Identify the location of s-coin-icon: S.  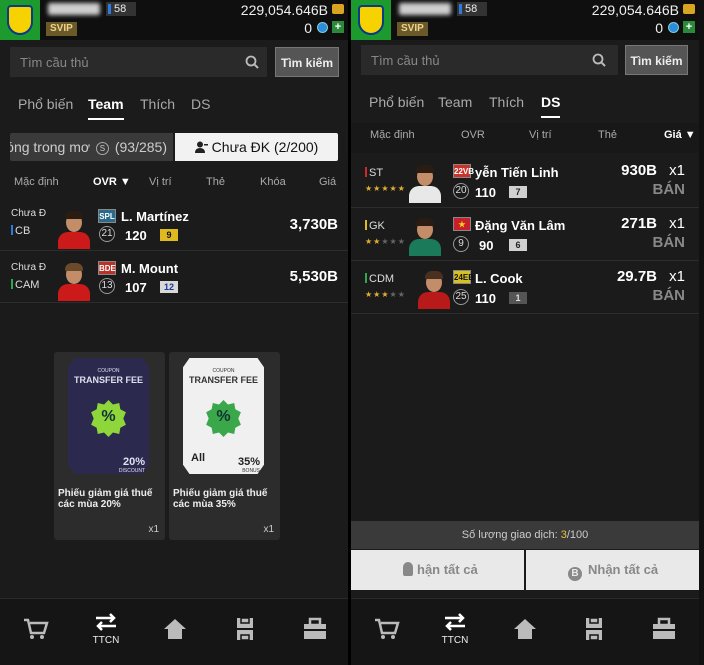
(102, 148).